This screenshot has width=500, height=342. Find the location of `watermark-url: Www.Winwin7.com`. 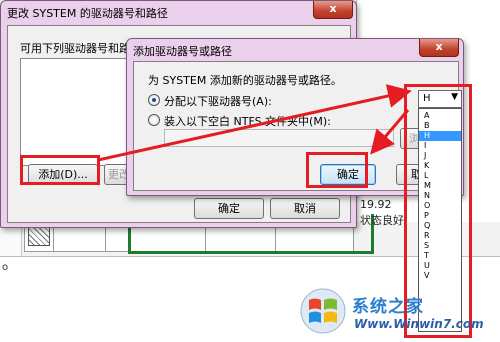

watermark-url: Www.Winwin7.com is located at coordinates (419, 324).